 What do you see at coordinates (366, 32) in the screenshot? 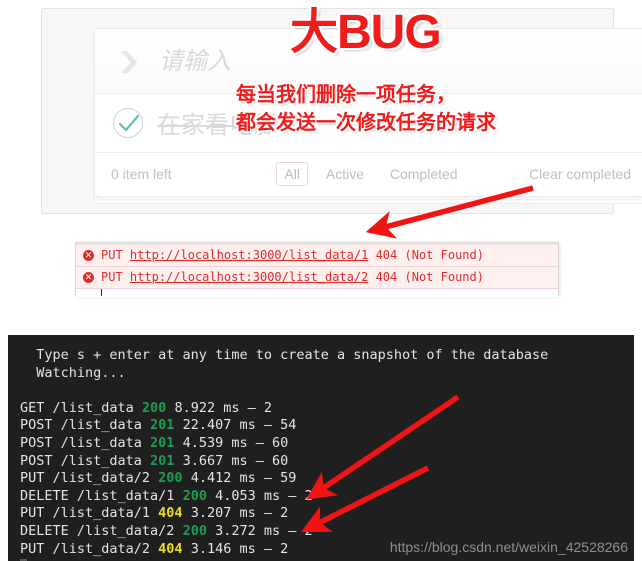
I see `annotation-title: 大BUG` at bounding box center [366, 32].